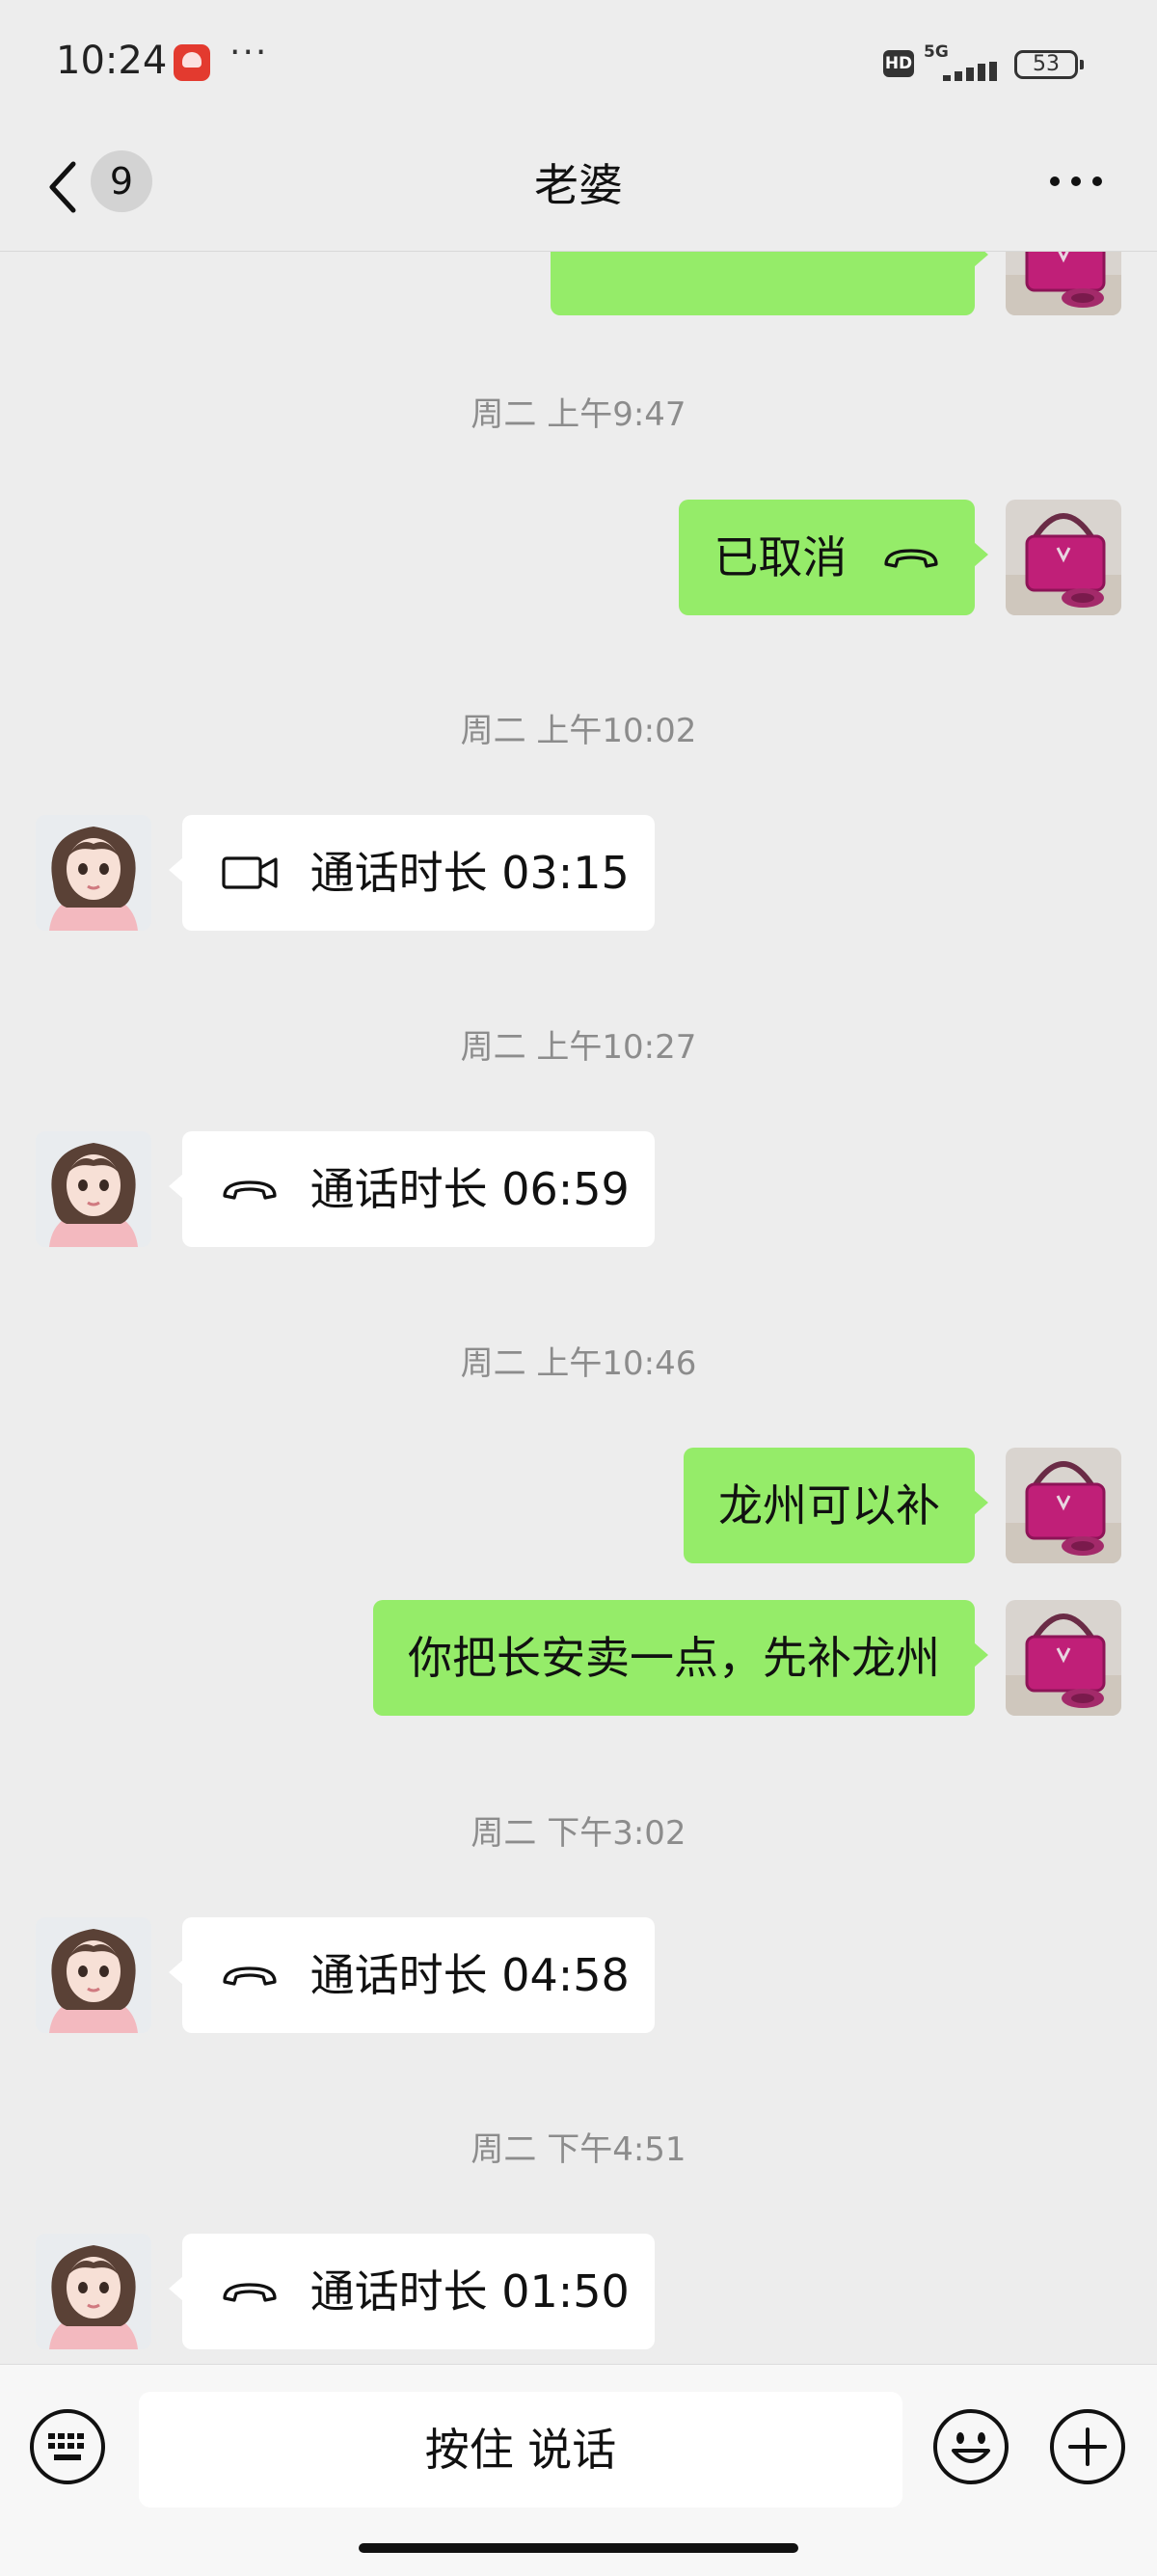  Describe the element at coordinates (578, 414) in the screenshot. I see `timestamp: 周二 上午9:47` at that location.